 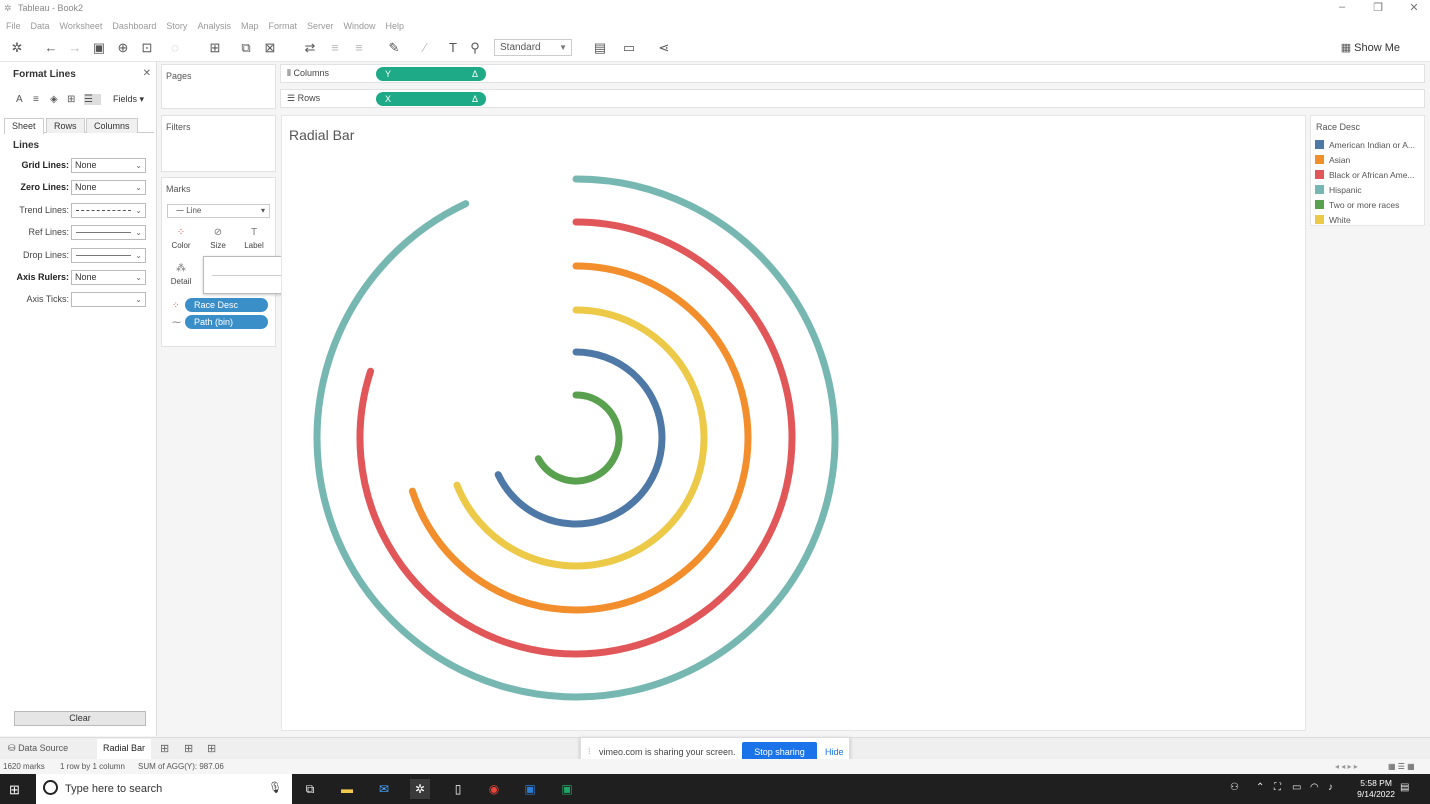 I want to click on share-icon: ⋖, so click(x=664, y=48).